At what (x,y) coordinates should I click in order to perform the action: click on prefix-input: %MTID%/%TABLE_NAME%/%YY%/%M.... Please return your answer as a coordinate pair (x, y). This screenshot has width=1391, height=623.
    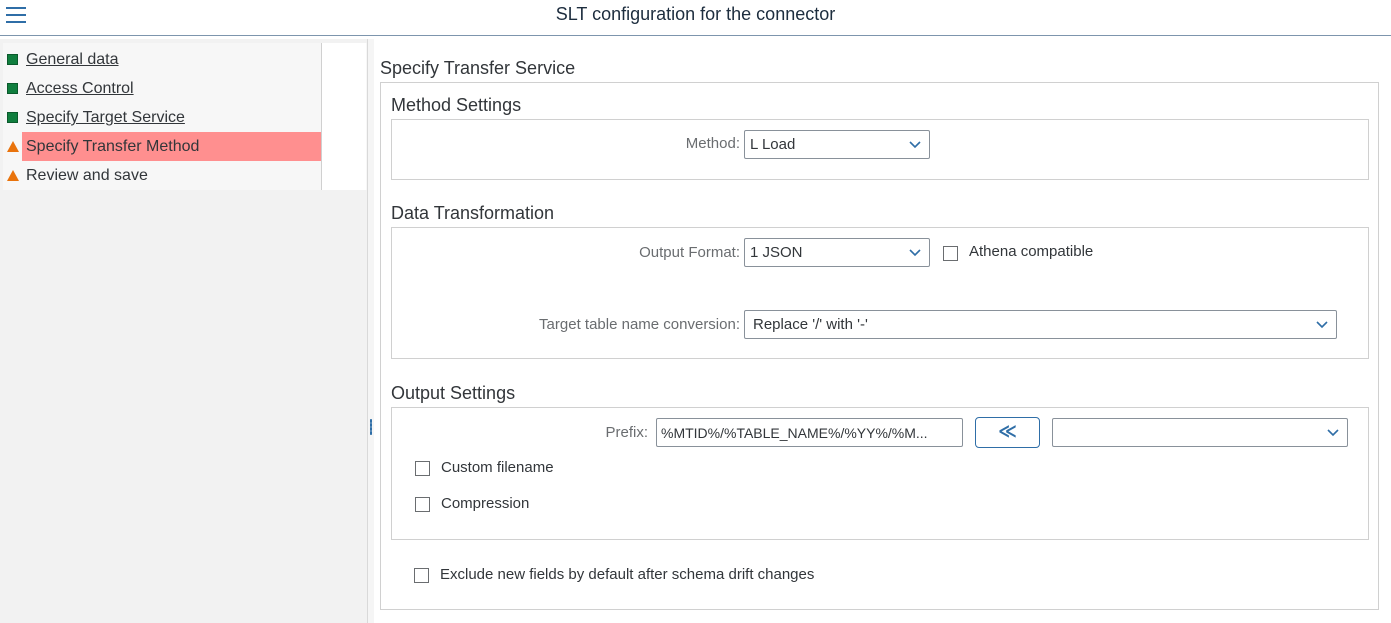
    Looking at the image, I should click on (809, 432).